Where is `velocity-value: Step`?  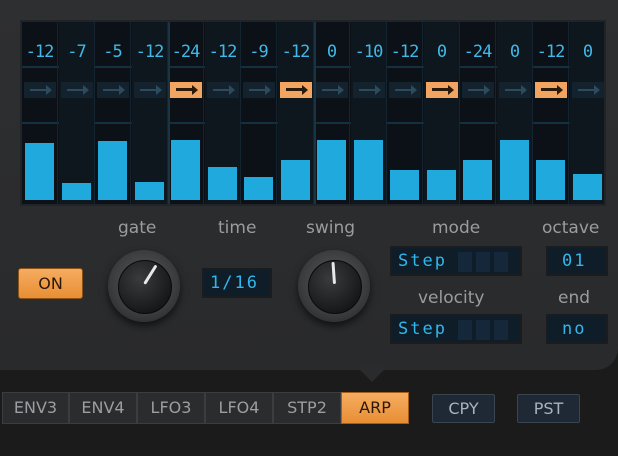
velocity-value: Step is located at coordinates (422, 329).